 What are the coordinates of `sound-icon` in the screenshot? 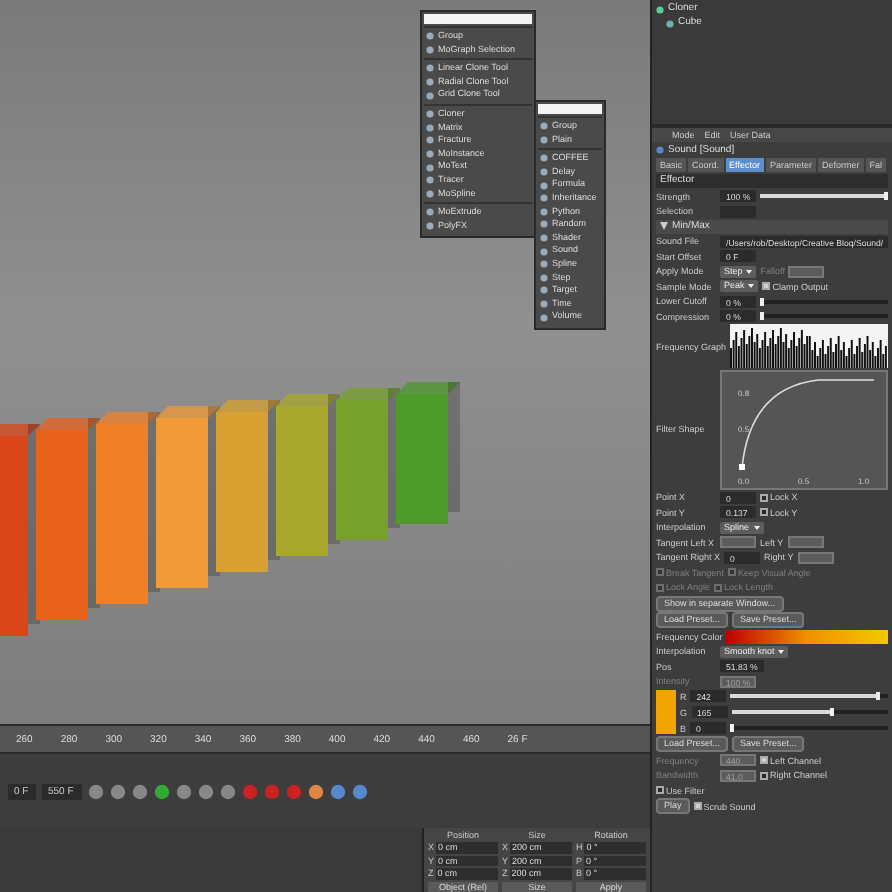 It's located at (660, 150).